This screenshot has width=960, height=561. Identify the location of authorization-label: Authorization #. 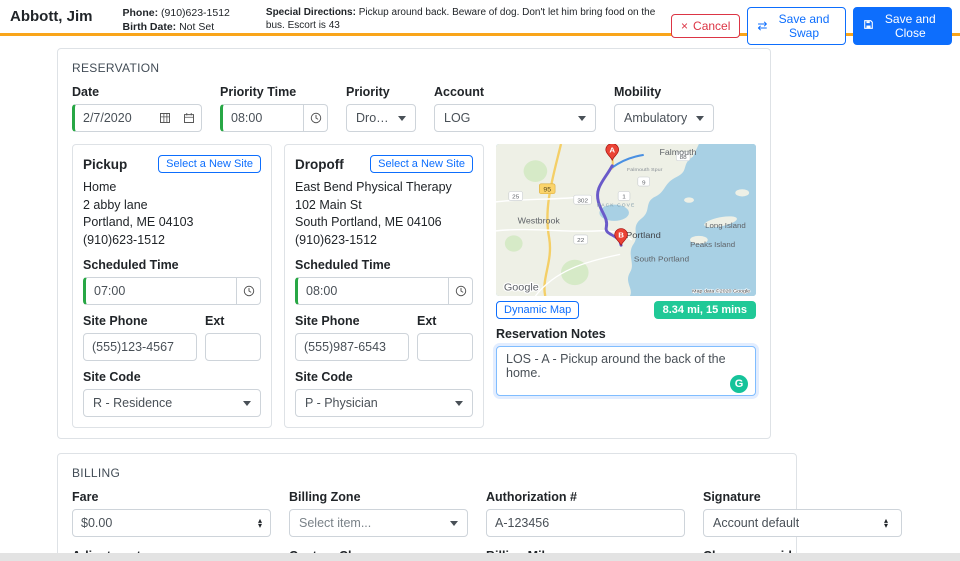
(531, 497).